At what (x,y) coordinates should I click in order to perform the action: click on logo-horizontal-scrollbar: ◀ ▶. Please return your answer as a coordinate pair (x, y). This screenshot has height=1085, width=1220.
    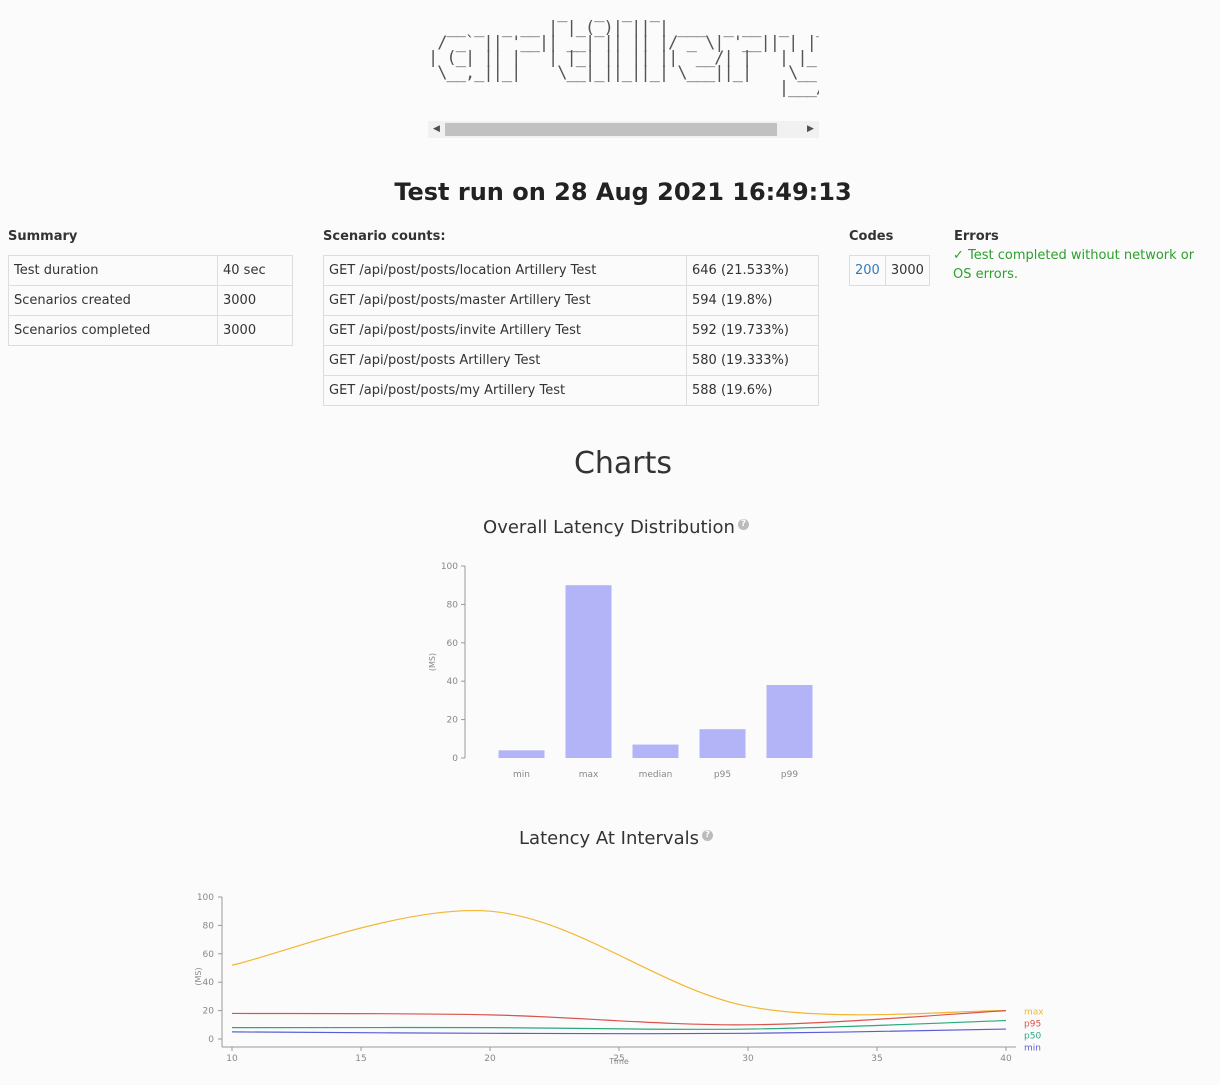
    Looking at the image, I should click on (623, 129).